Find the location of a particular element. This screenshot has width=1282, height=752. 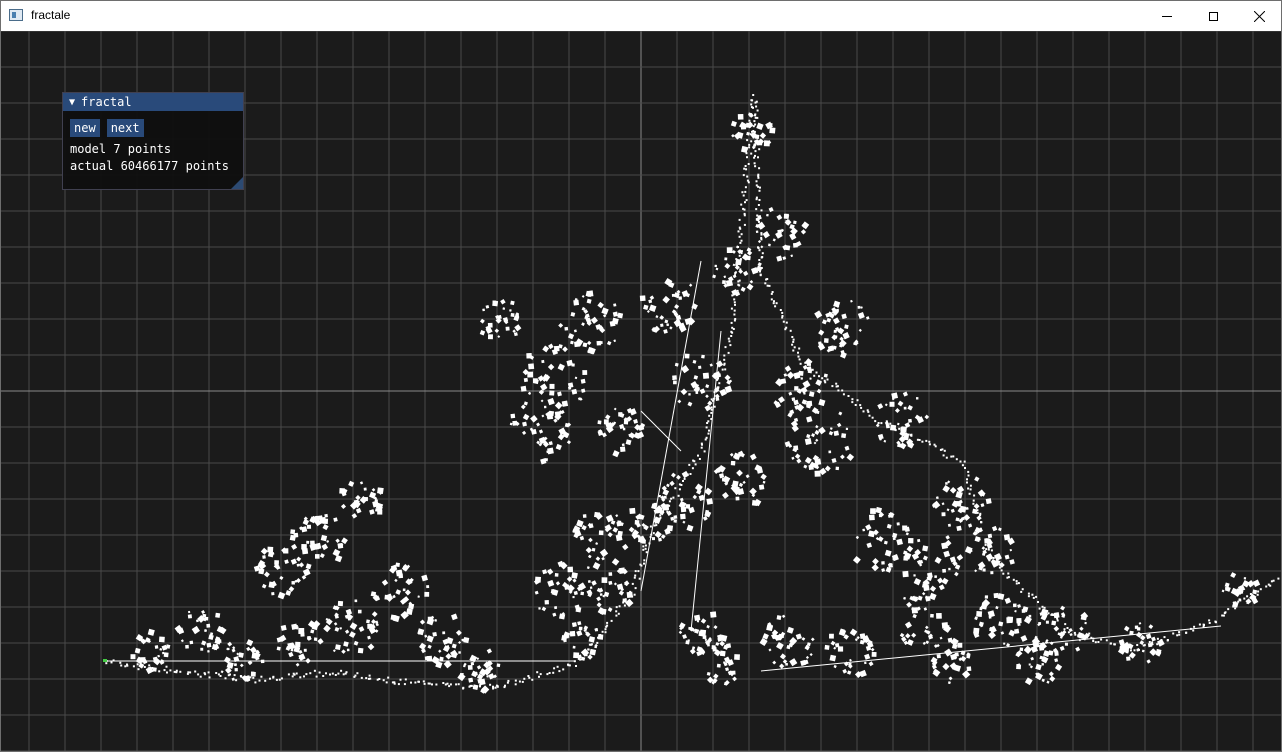

close-button is located at coordinates (1259, 16).